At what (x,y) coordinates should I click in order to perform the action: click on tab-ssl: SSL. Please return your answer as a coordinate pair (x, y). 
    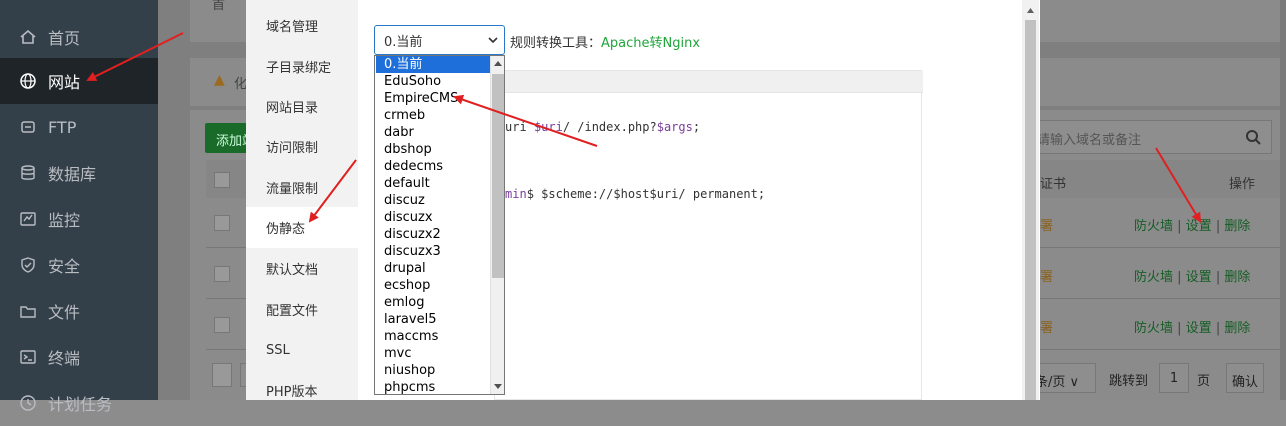
    Looking at the image, I should click on (302, 350).